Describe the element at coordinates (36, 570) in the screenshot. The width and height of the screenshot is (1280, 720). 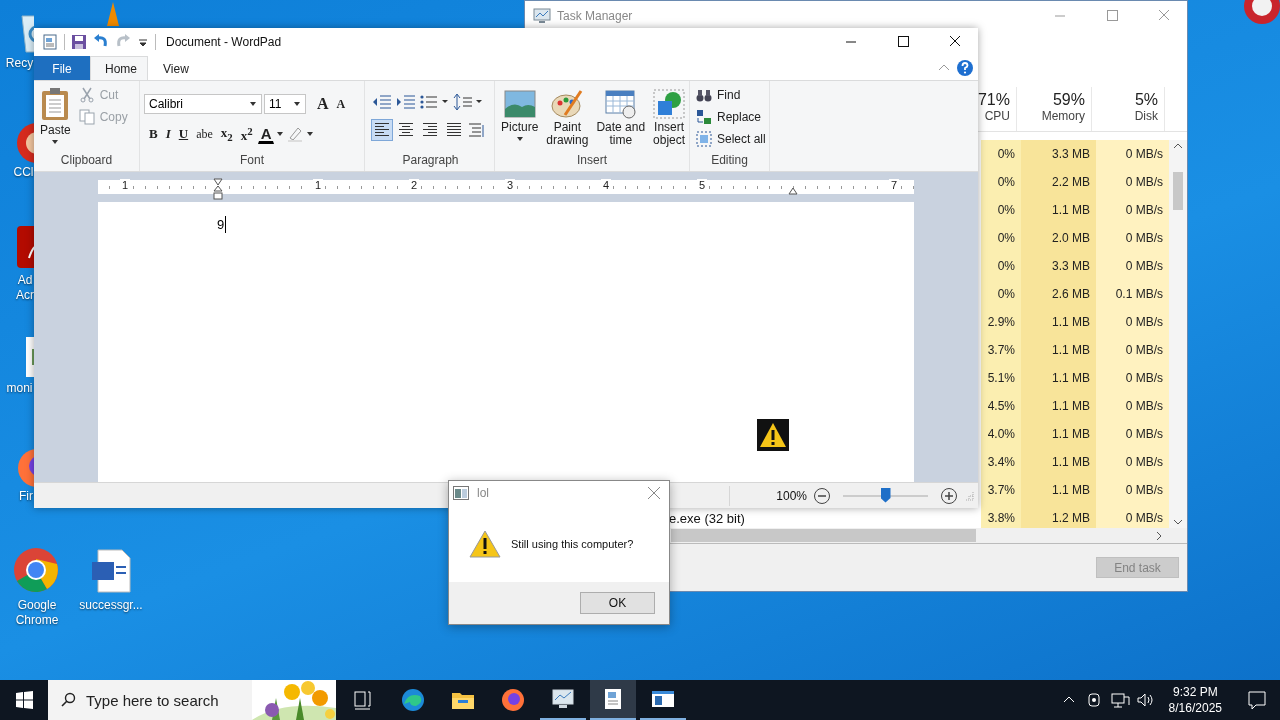
I see `chrome-icon` at that location.